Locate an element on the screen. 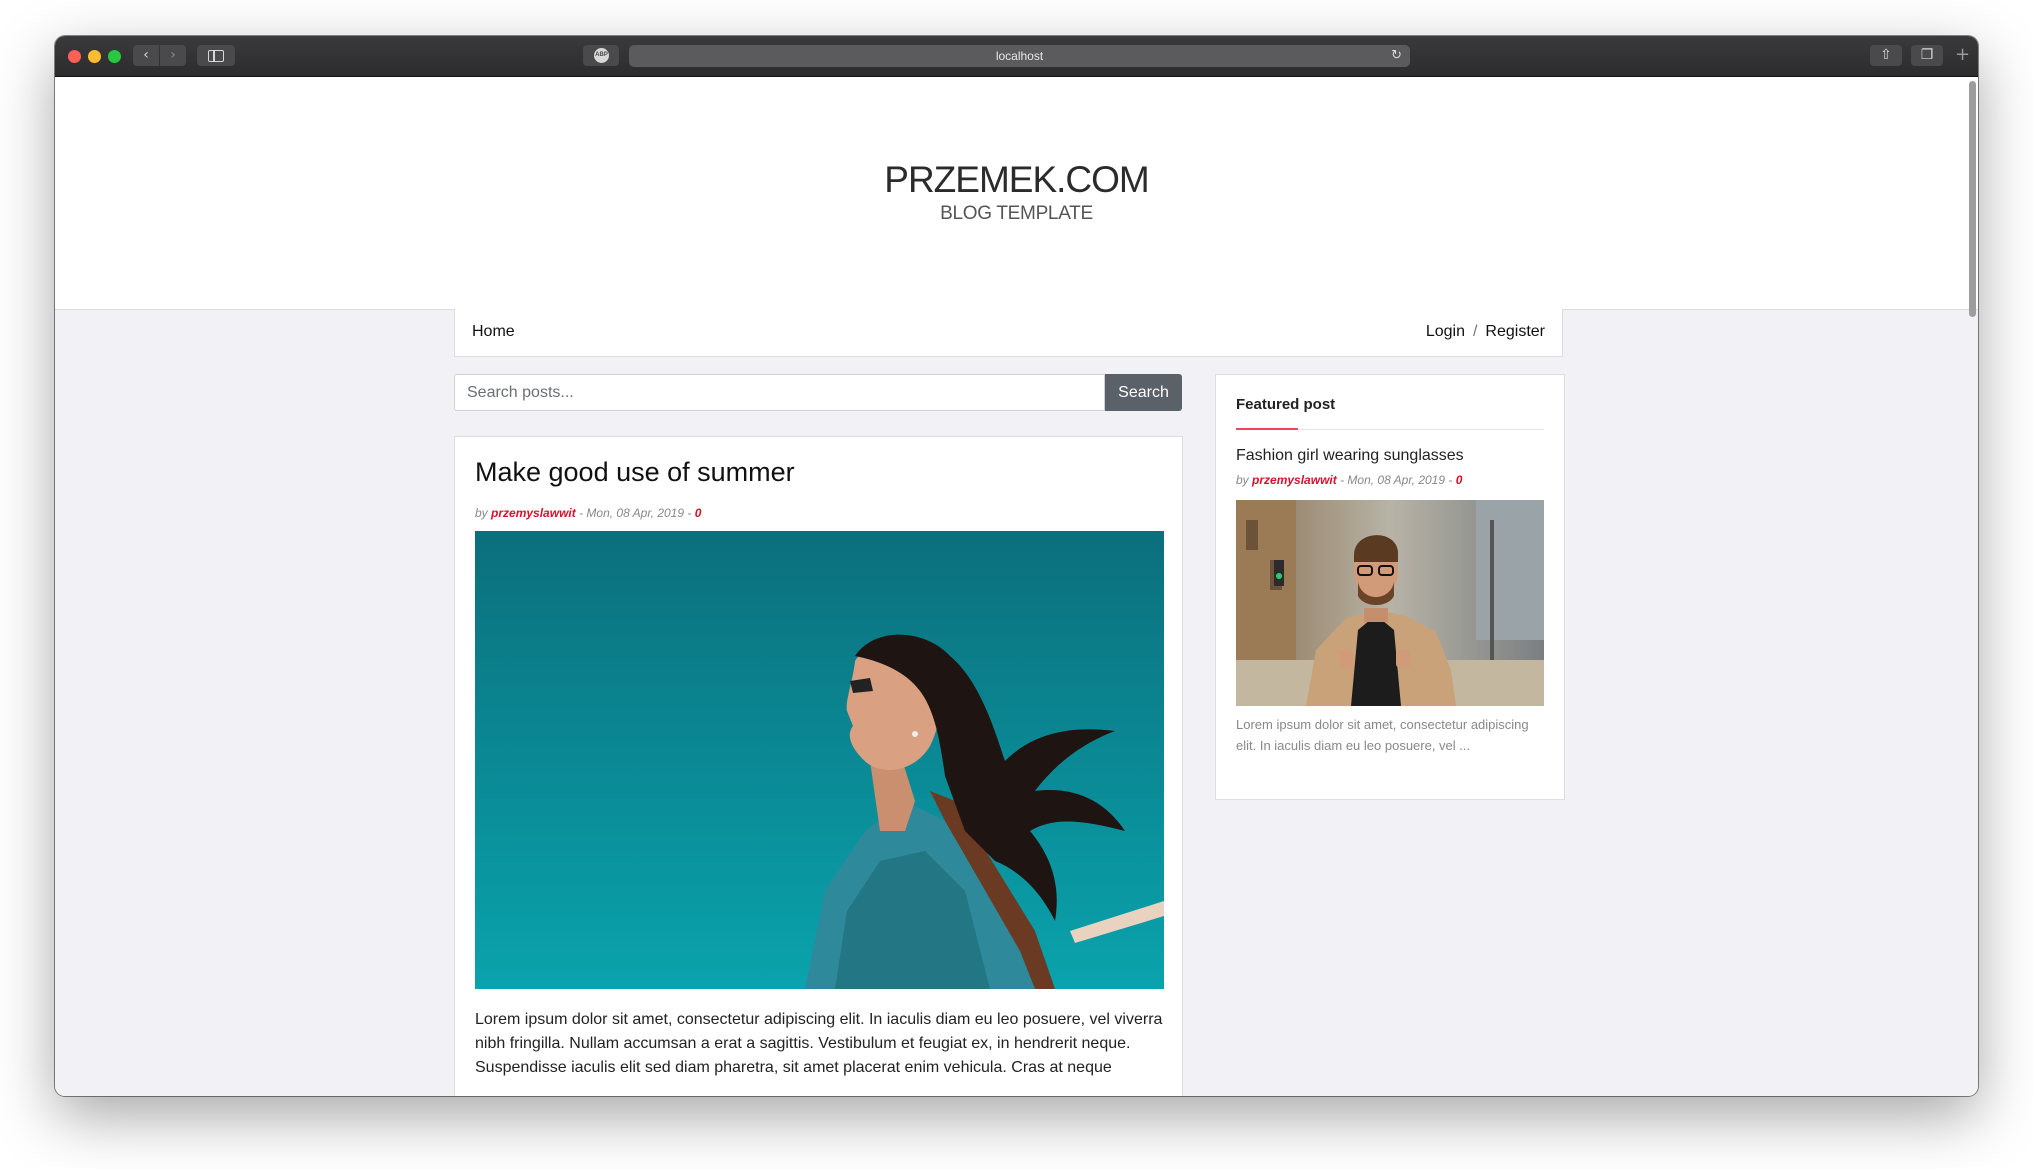 The width and height of the screenshot is (2033, 1169). post-date: - Mon, 08 Apr, 2019 - is located at coordinates (635, 513).